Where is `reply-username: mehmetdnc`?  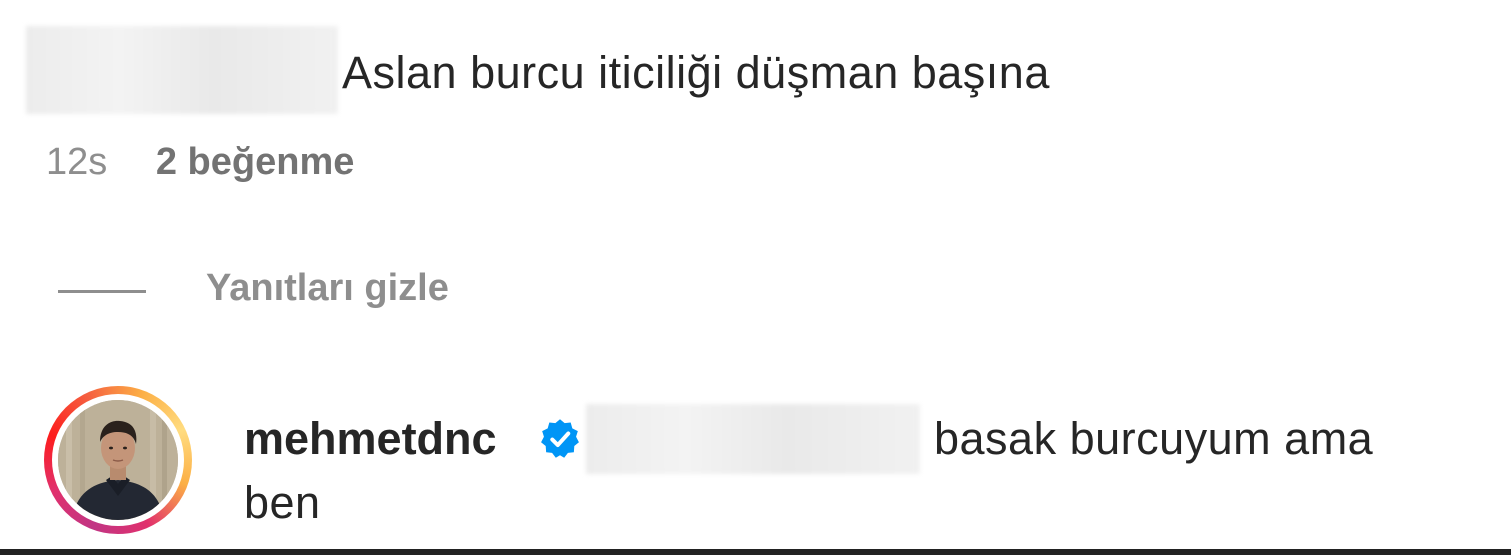
reply-username: mehmetdnc is located at coordinates (370, 439).